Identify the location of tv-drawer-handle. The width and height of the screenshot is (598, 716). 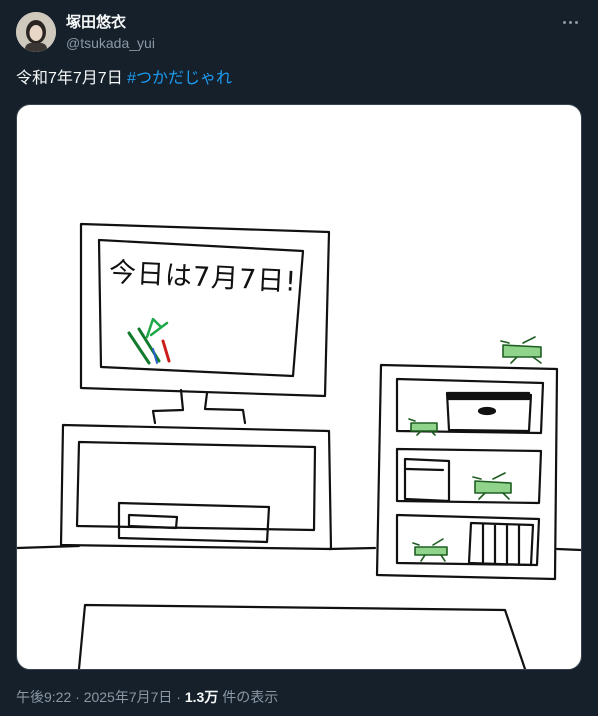
(153, 521).